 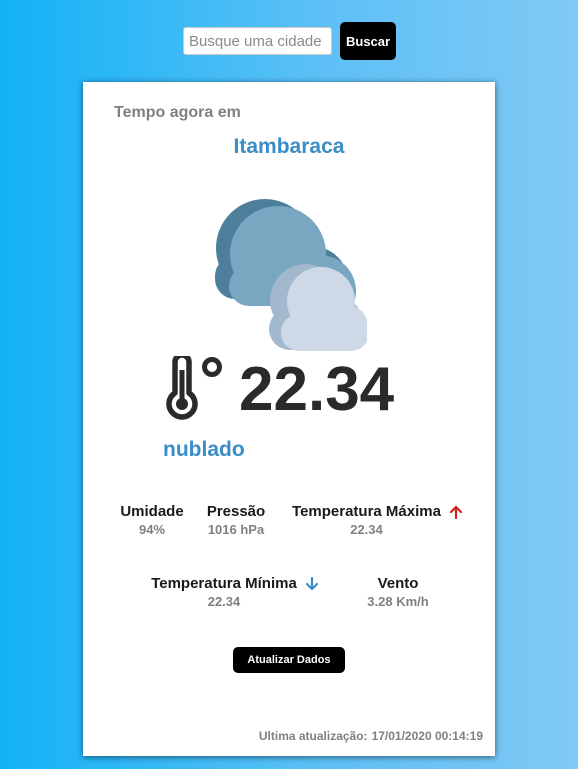 I want to click on temp-min-stat: Temperatura Mínima 22.34, so click(x=235, y=592).